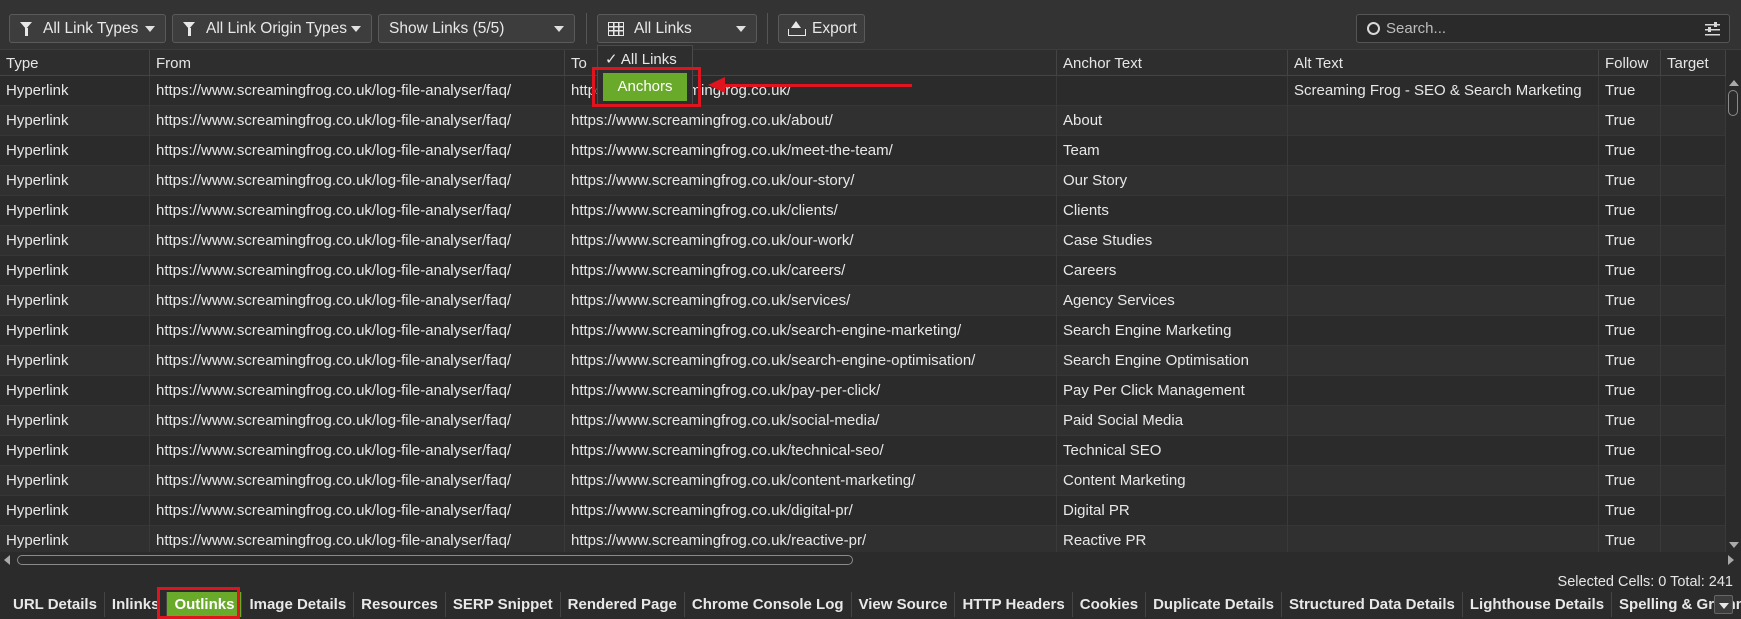 This screenshot has height=619, width=1741. I want to click on filter-options-icon, so click(1712, 29).